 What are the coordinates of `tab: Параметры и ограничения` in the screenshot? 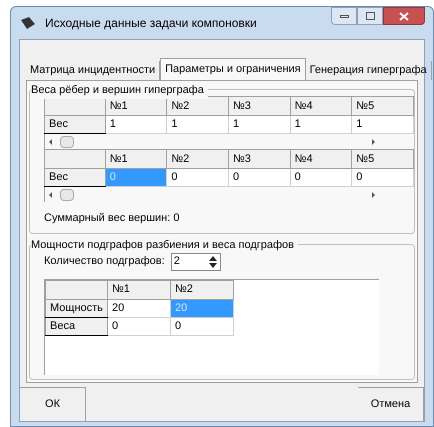 It's located at (233, 69).